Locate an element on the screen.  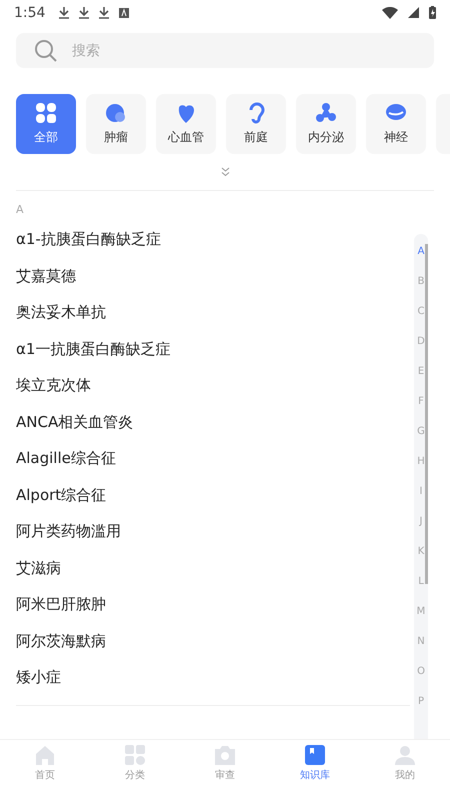
home-icon is located at coordinates (45, 755).